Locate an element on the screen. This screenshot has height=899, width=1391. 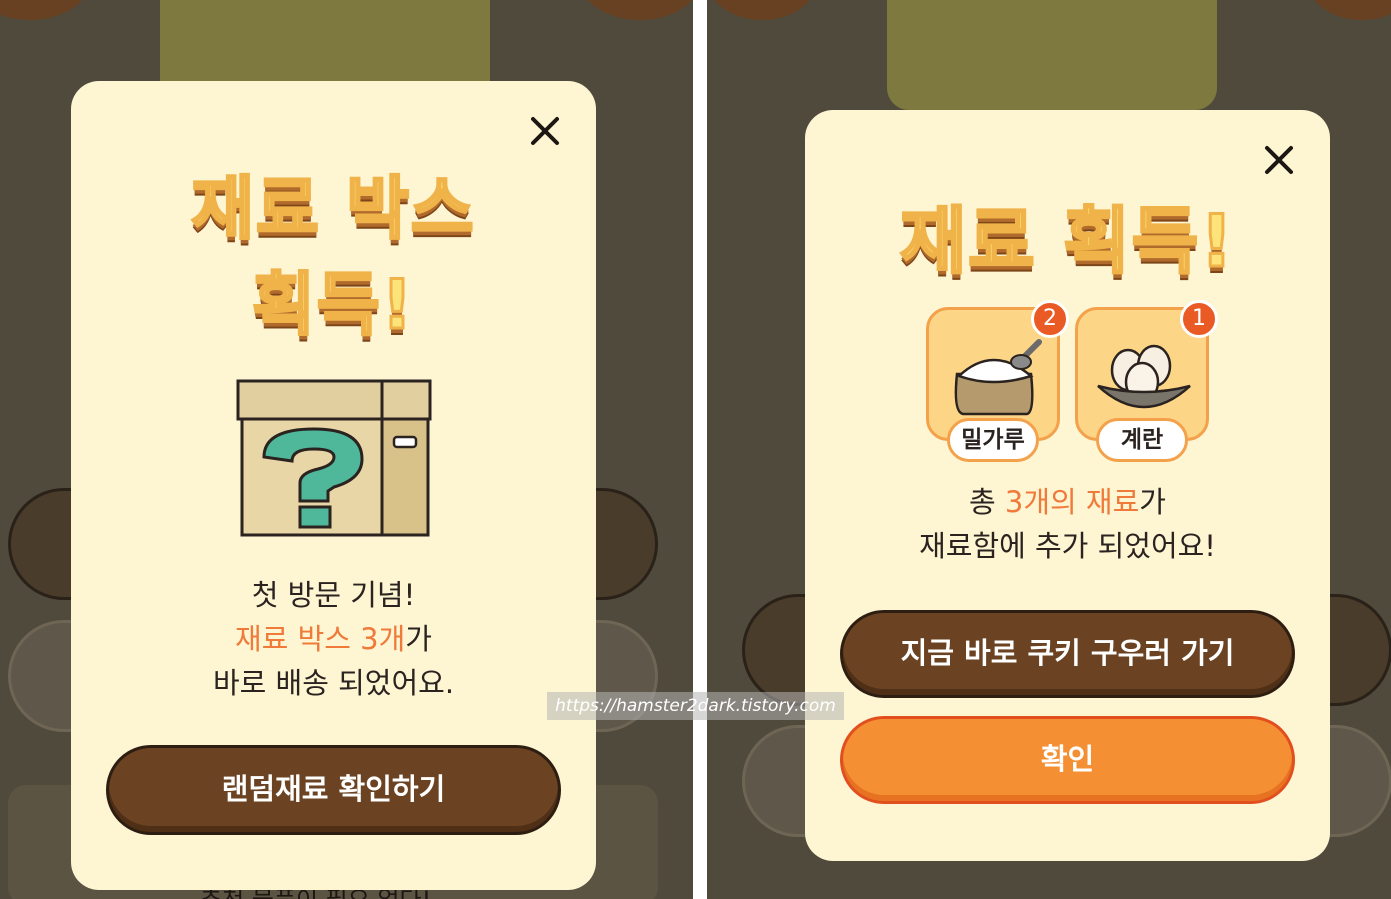
popup-title-line2: 획득! is located at coordinates (333, 306).